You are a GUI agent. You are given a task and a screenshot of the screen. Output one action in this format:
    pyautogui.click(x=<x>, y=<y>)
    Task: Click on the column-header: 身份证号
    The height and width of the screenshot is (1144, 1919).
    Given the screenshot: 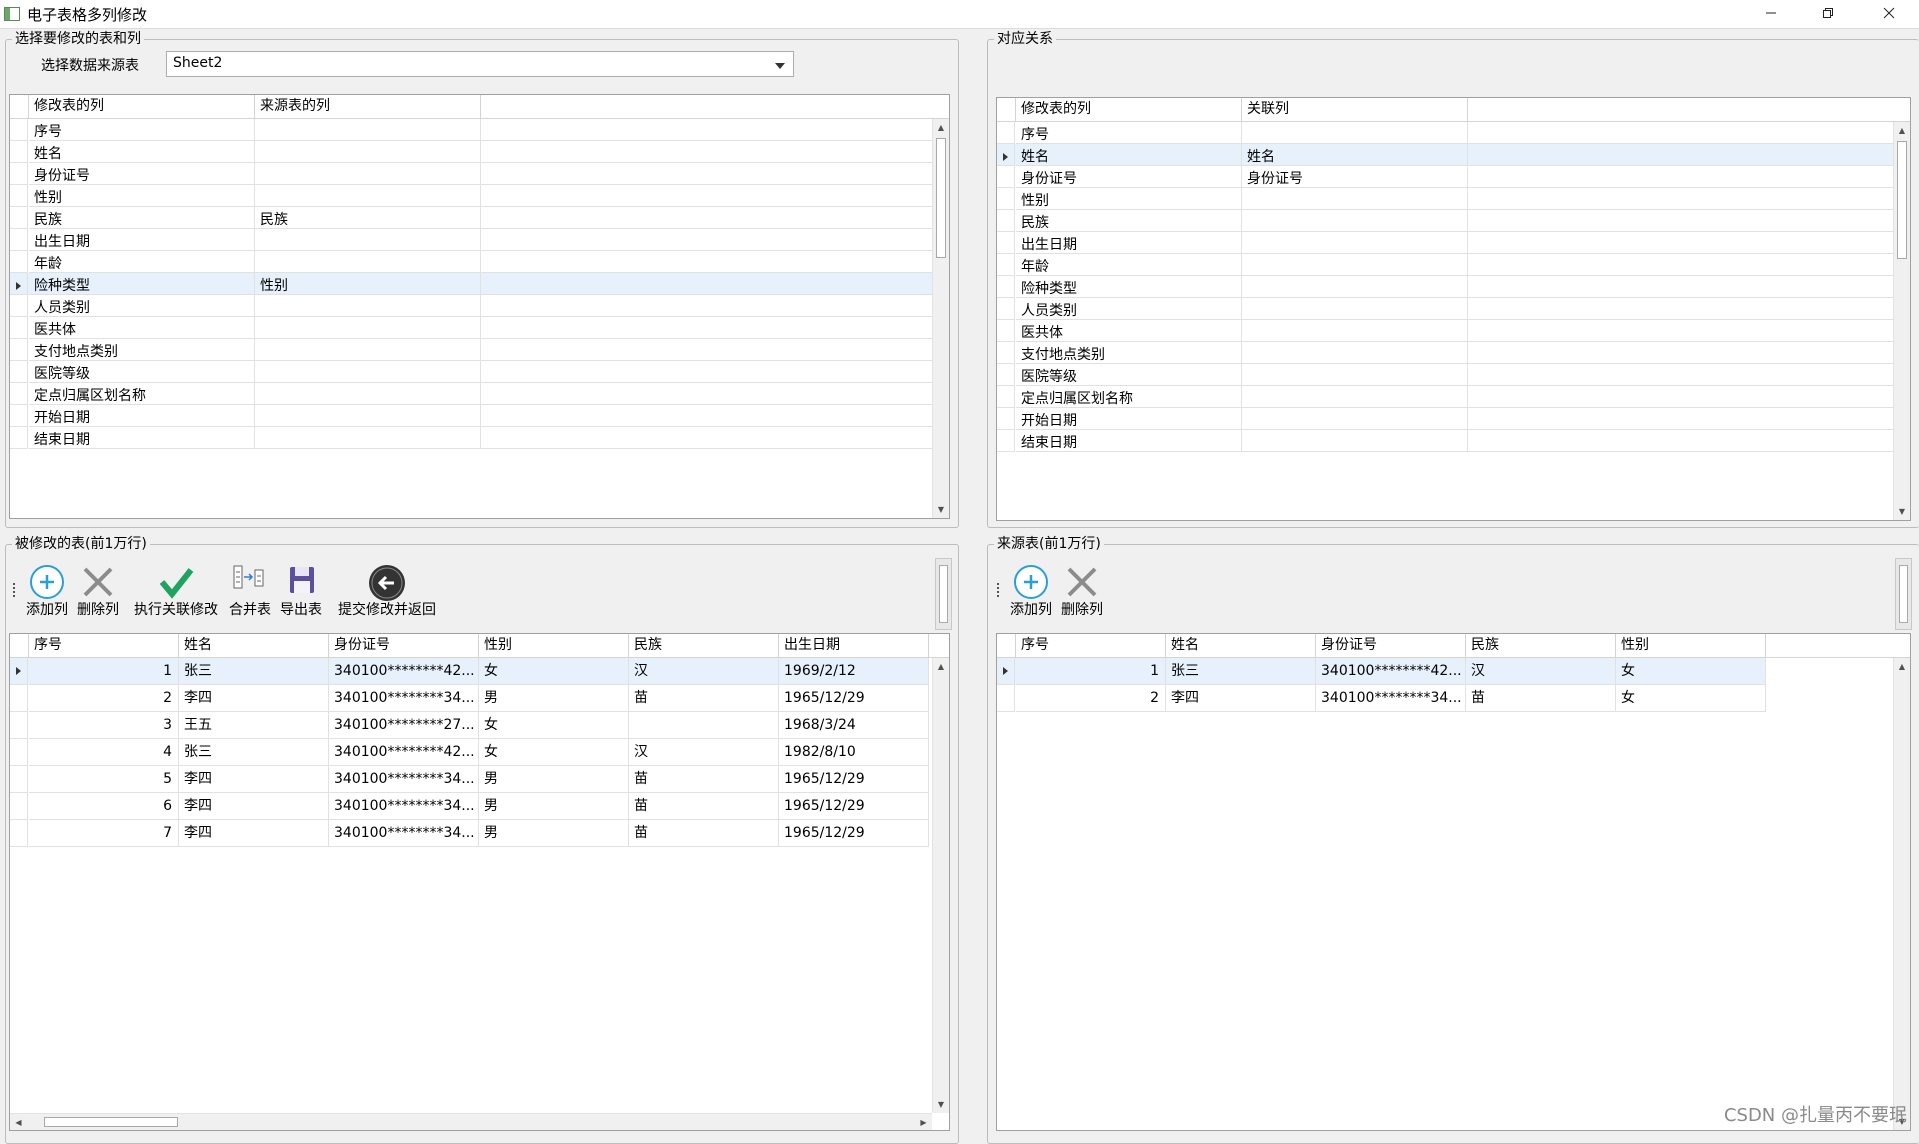 What is the action you would take?
    pyautogui.click(x=404, y=645)
    